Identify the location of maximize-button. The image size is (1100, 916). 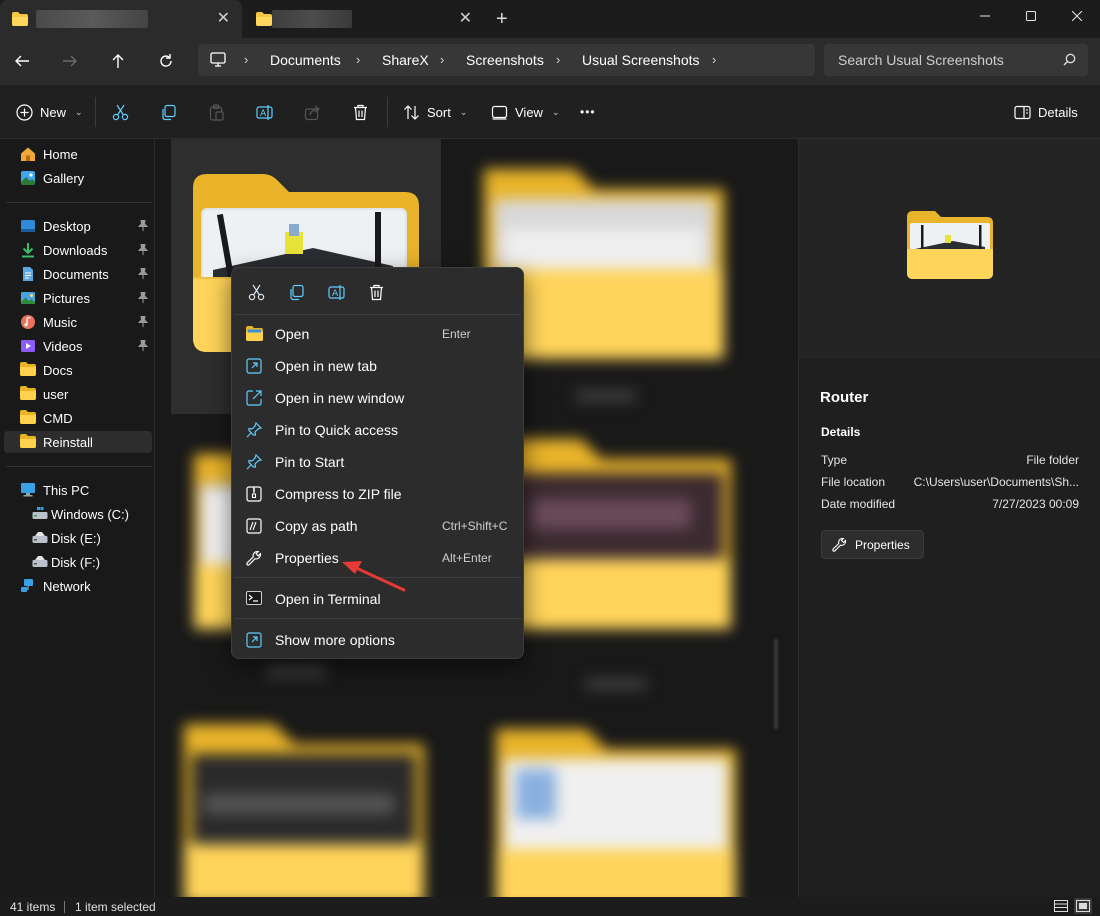
(1031, 16).